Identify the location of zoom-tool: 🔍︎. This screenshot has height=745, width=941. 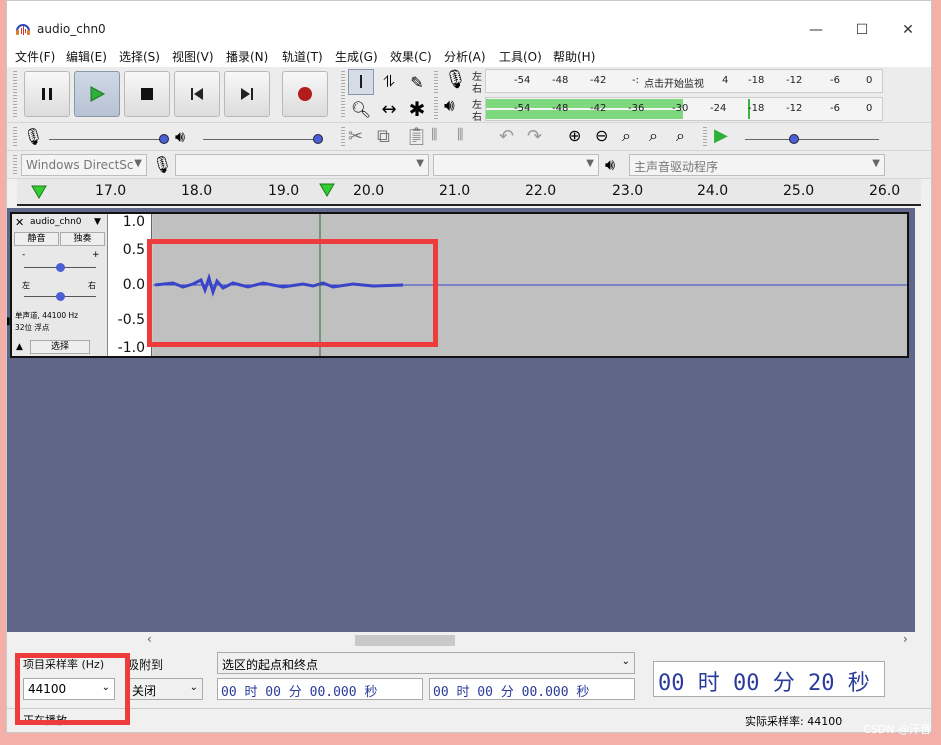
(361, 109).